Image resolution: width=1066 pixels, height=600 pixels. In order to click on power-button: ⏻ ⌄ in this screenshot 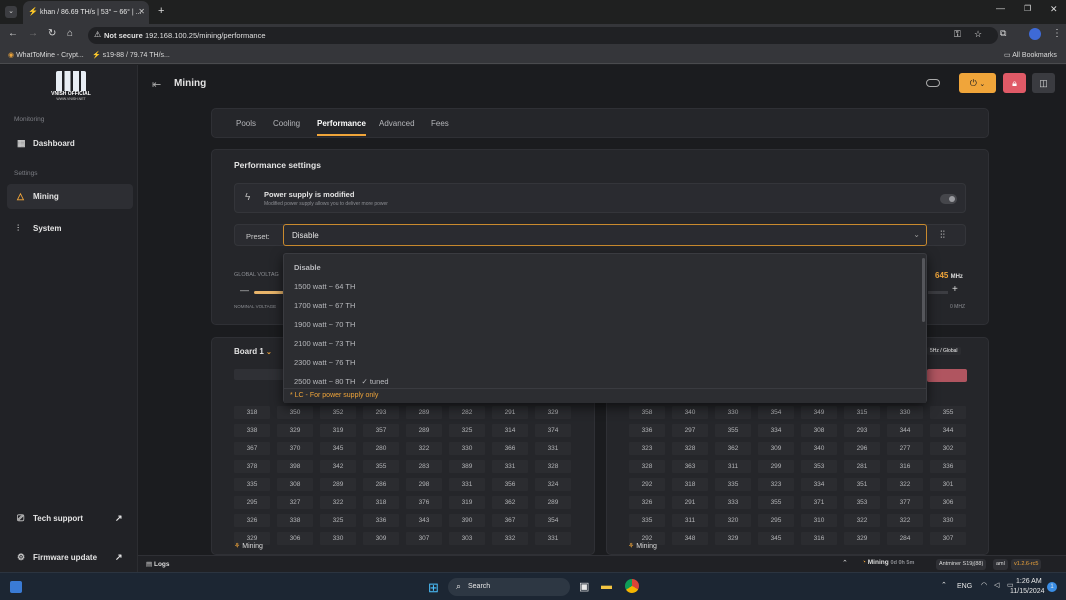, I will do `click(977, 83)`.